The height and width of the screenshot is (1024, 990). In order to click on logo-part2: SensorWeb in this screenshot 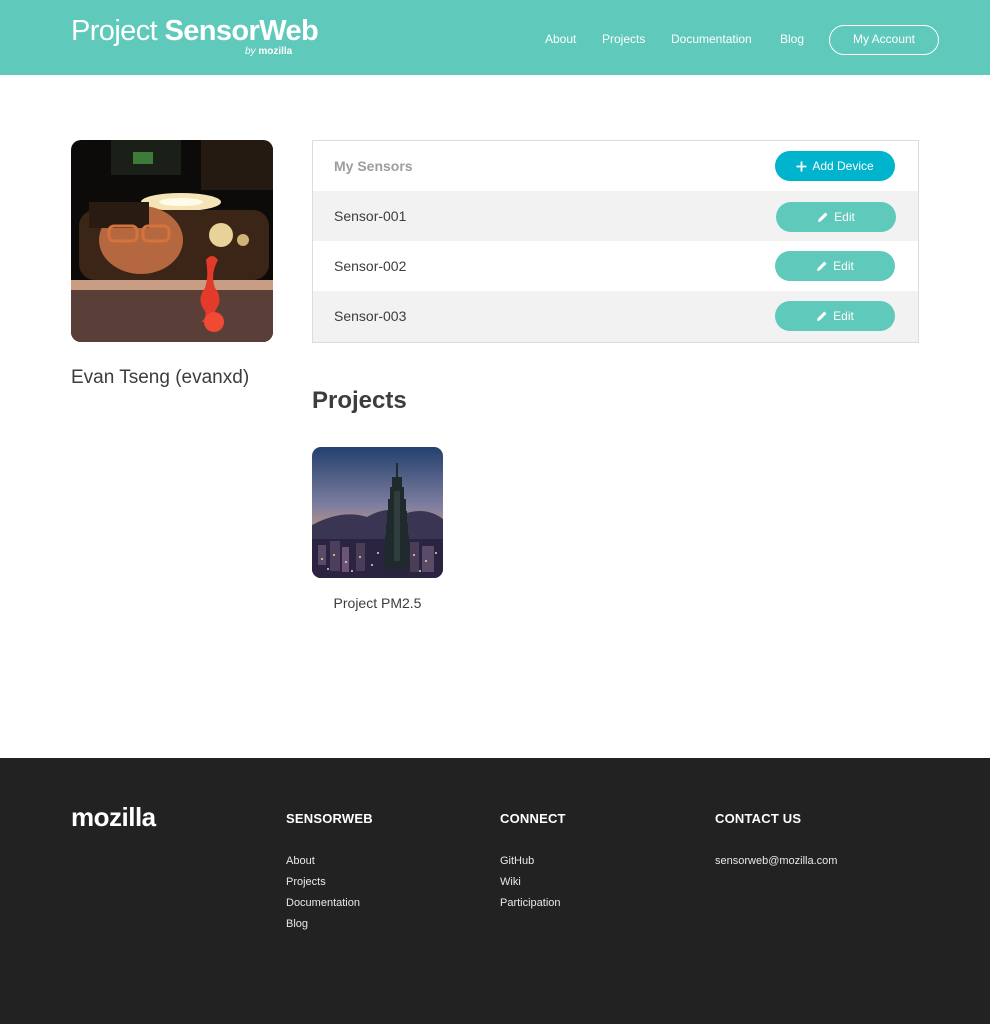, I will do `click(241, 31)`.